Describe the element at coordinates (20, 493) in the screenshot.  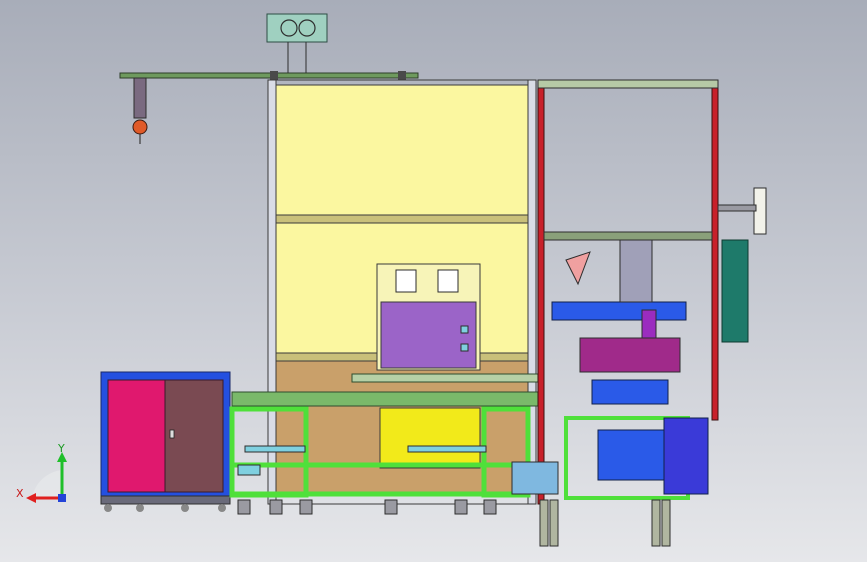
I see `triad-x-label: X` at that location.